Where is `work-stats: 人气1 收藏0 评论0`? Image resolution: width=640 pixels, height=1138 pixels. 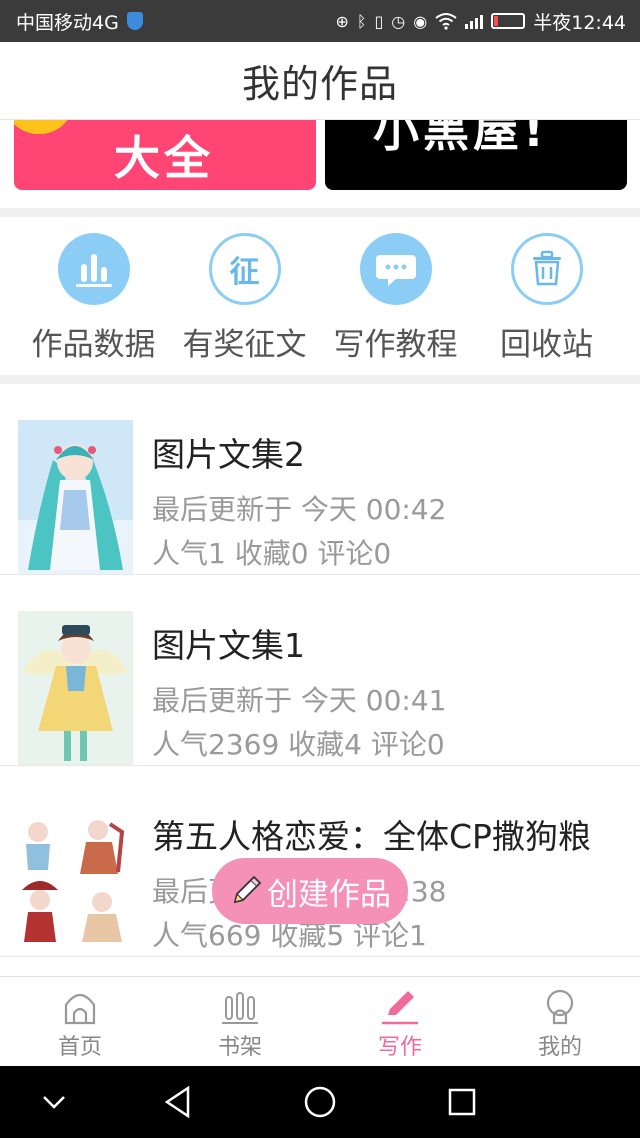
work-stats: 人气1 收藏0 评论0 is located at coordinates (272, 553).